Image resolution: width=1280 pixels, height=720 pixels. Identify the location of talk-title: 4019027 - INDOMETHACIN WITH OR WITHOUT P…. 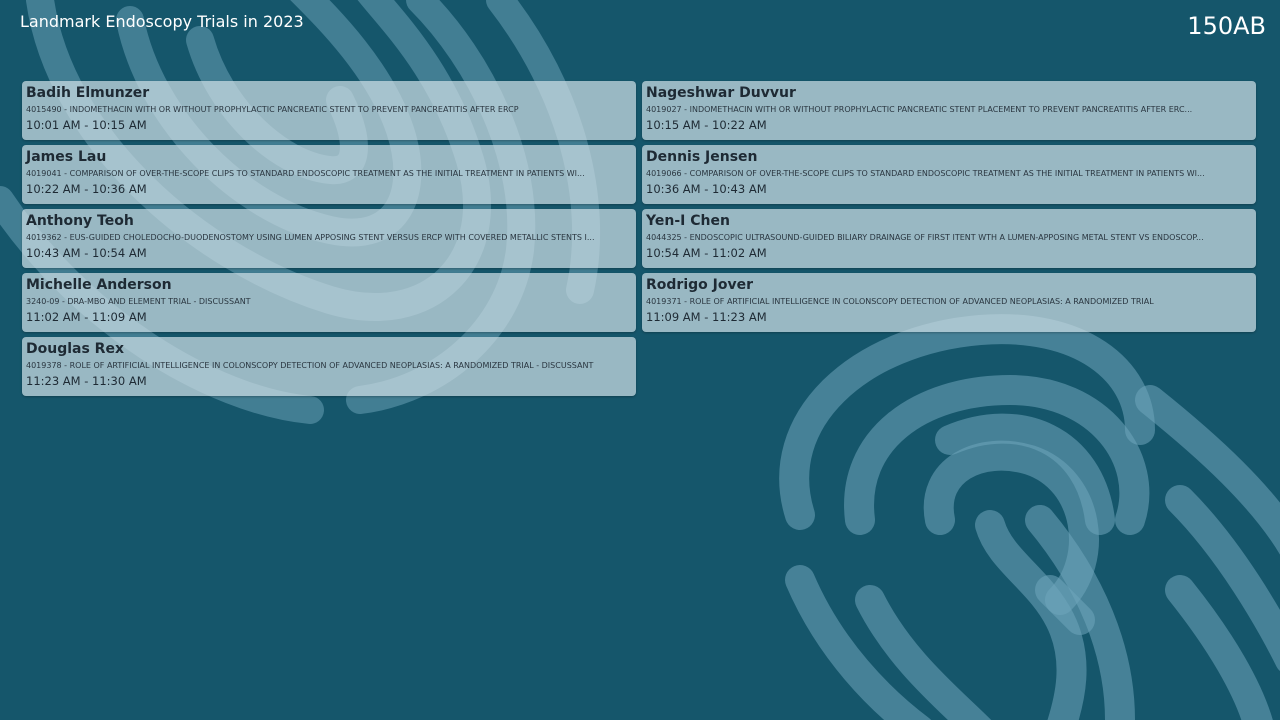
(919, 109).